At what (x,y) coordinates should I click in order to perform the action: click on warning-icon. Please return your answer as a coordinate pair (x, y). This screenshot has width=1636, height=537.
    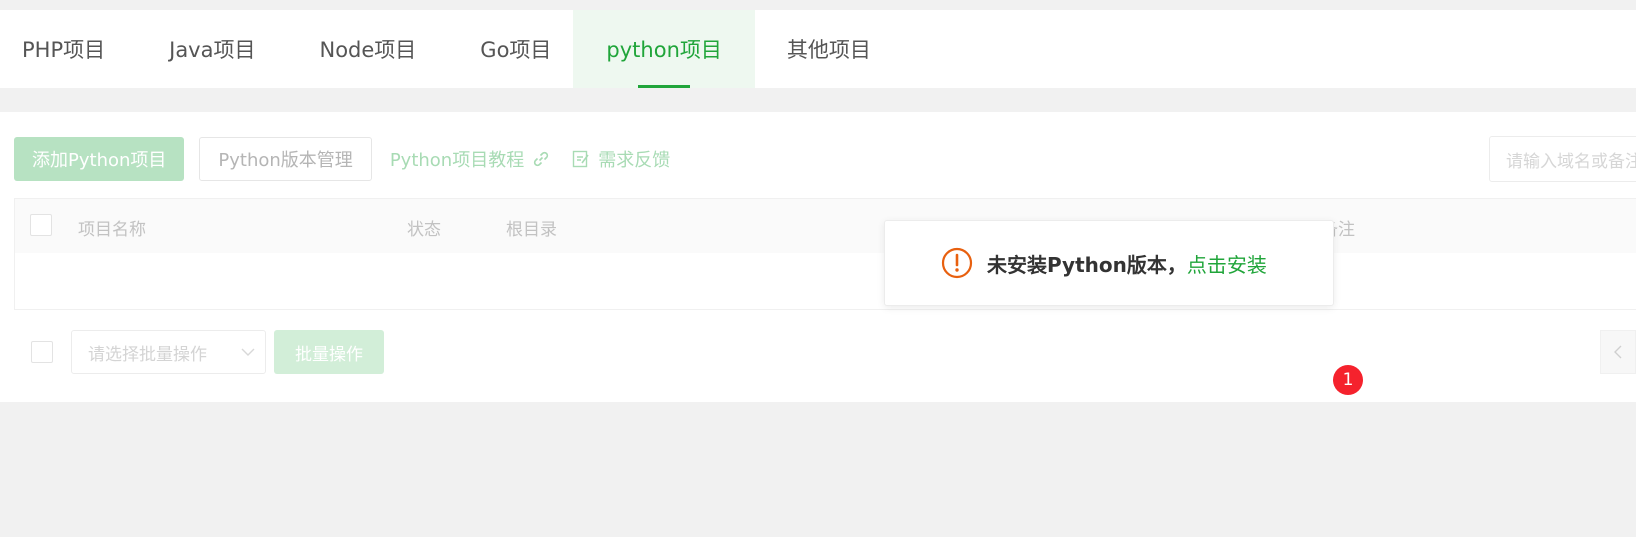
    Looking at the image, I should click on (957, 263).